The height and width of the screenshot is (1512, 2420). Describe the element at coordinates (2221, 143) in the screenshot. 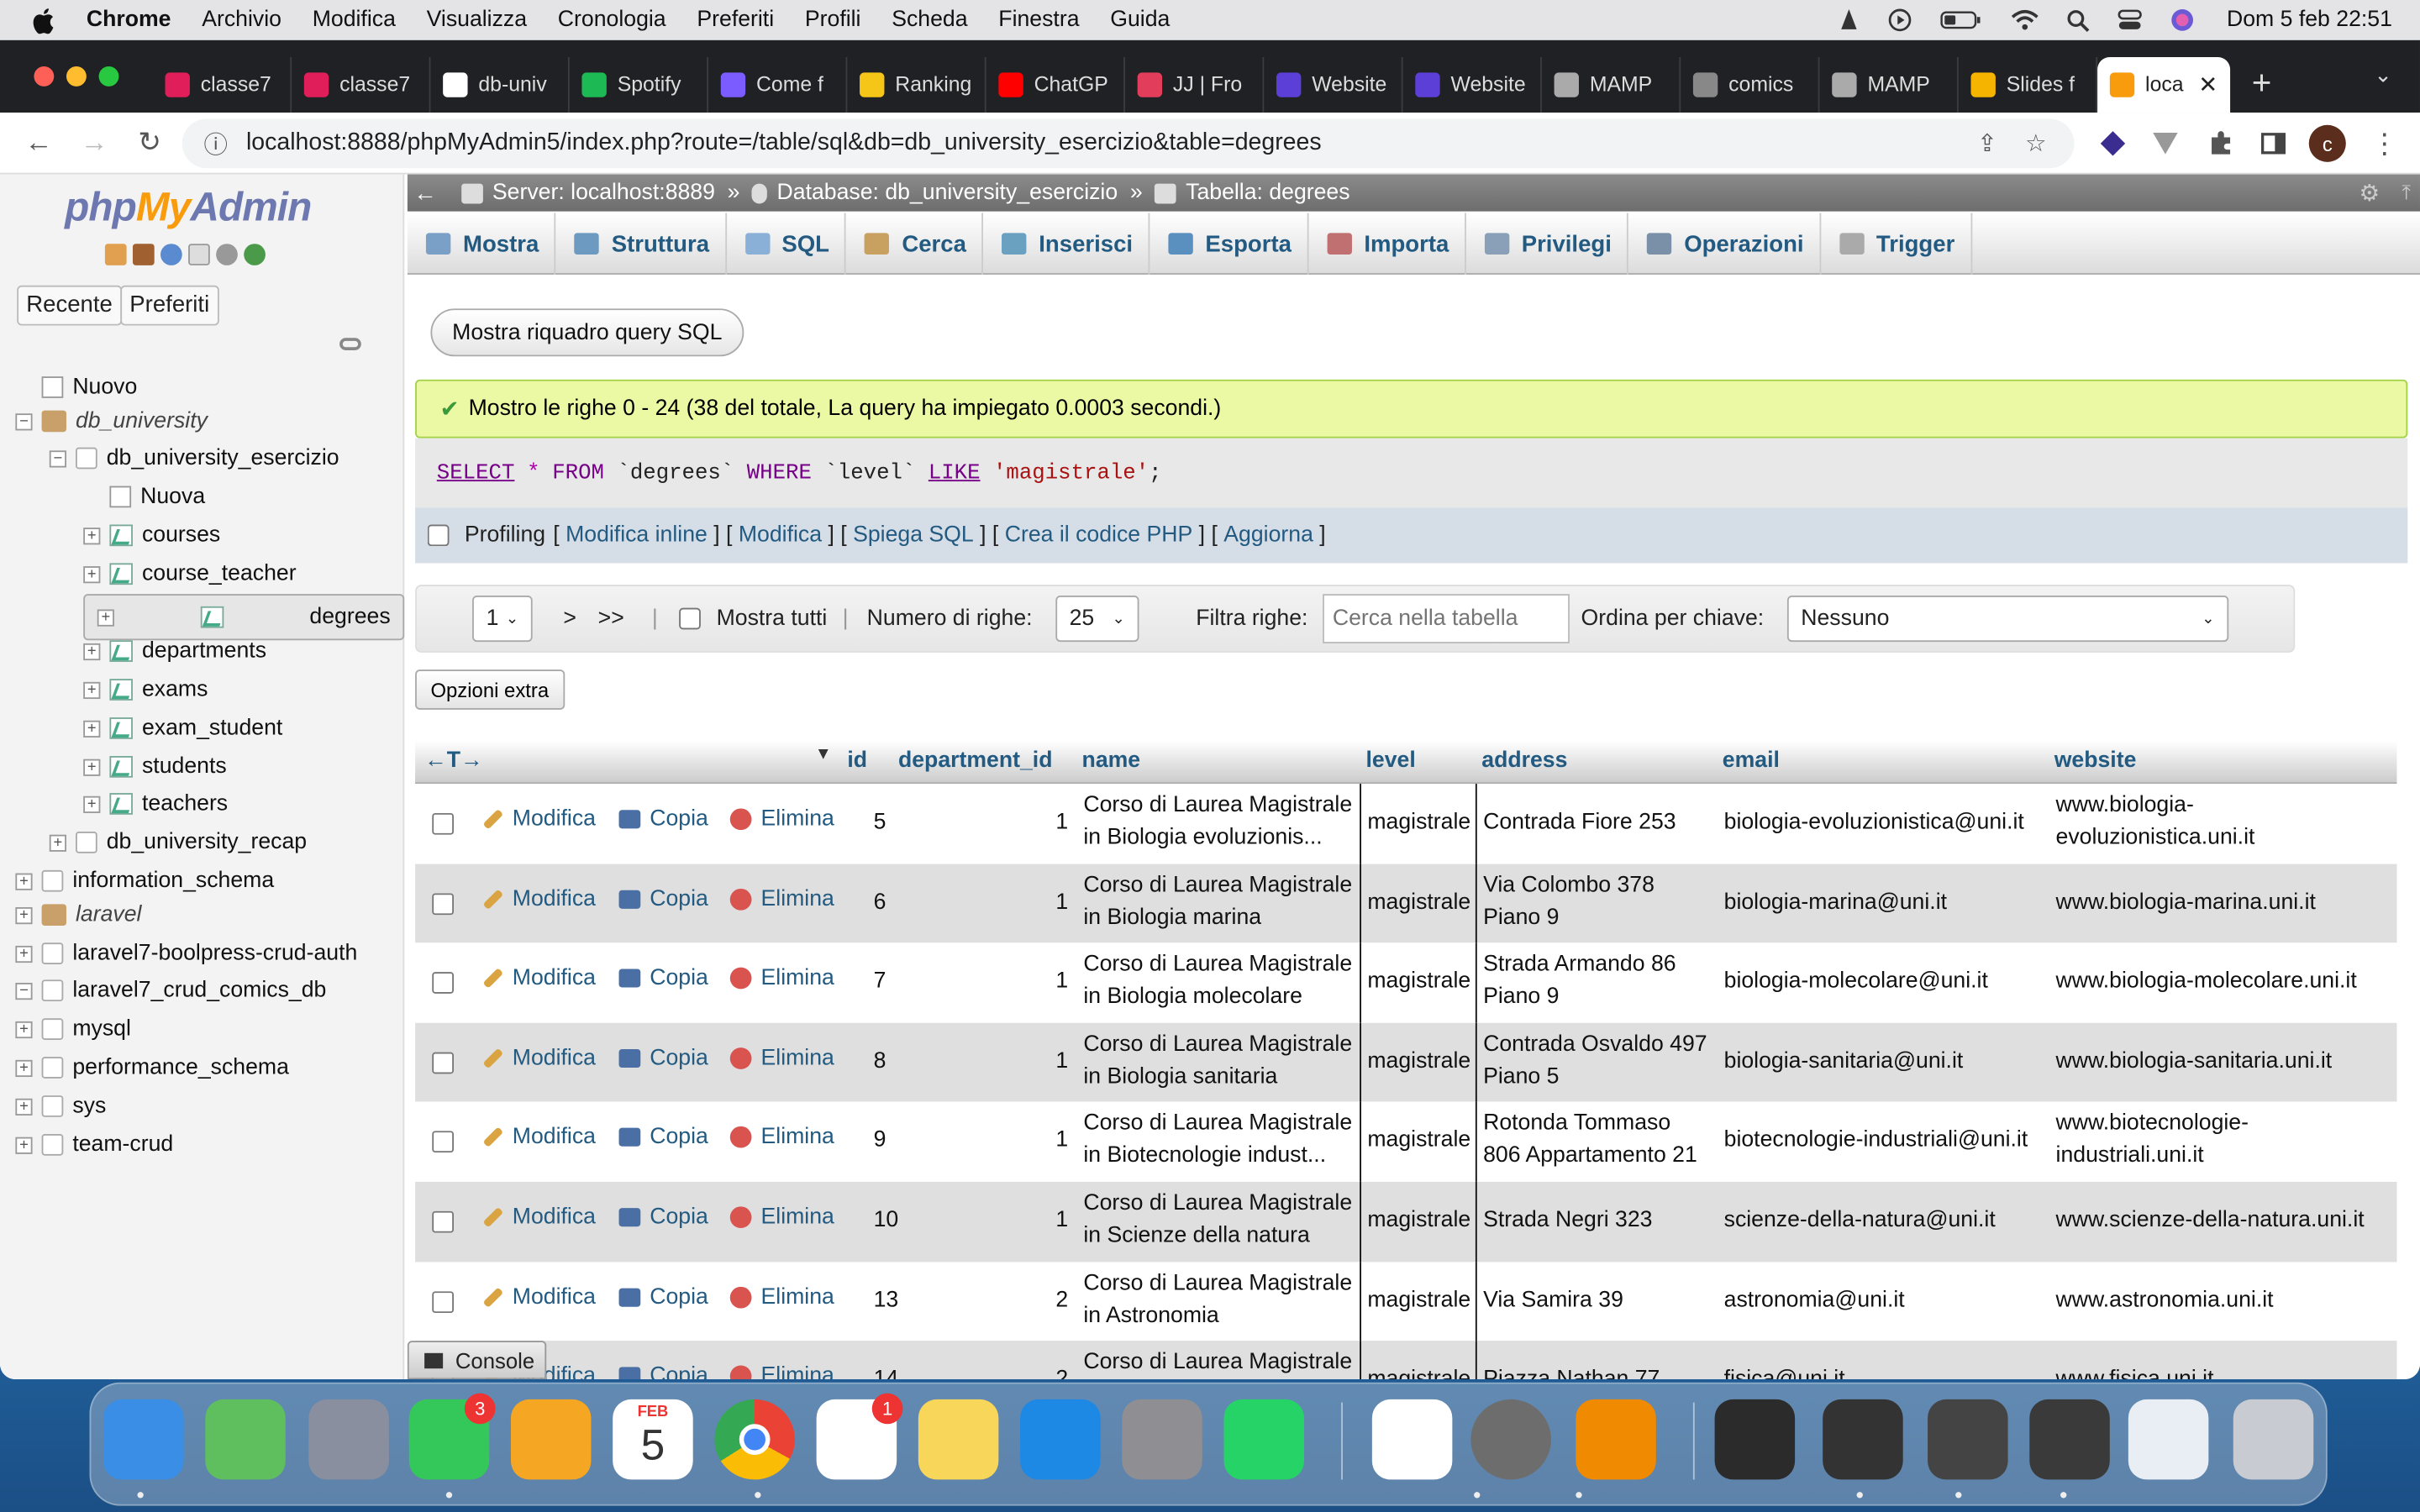

I see `extensions-puzzle-icon` at that location.